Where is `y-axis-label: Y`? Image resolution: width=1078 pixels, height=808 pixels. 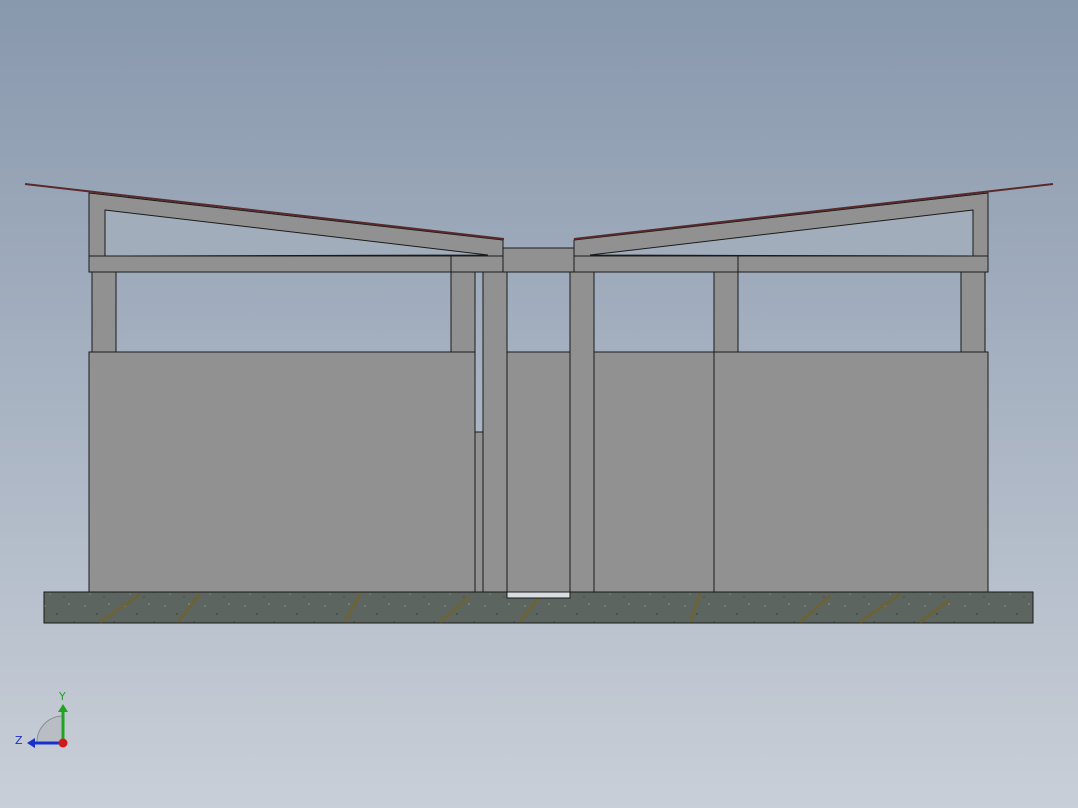 y-axis-label: Y is located at coordinates (62, 696).